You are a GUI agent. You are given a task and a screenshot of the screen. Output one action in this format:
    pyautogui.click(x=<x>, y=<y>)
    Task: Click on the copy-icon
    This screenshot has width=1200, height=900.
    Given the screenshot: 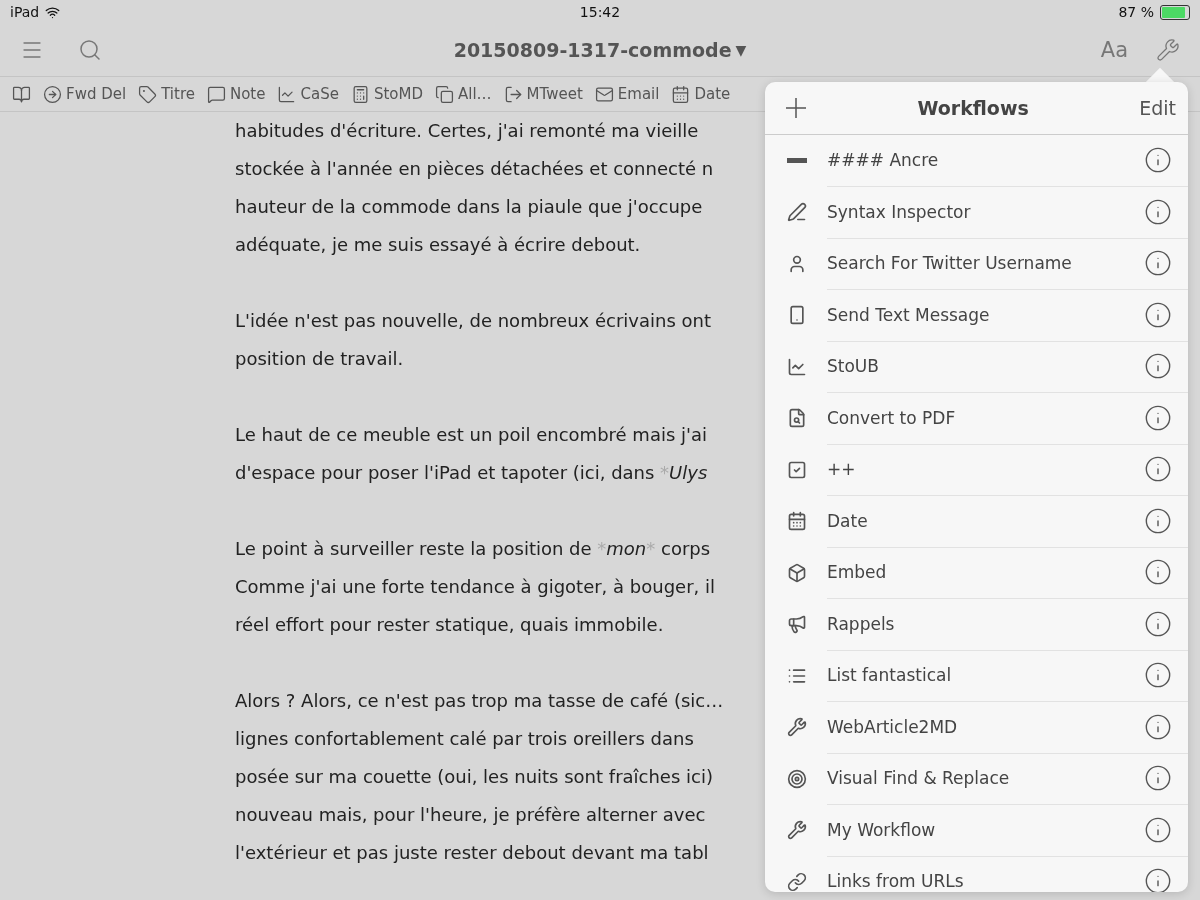 What is the action you would take?
    pyautogui.click(x=444, y=94)
    